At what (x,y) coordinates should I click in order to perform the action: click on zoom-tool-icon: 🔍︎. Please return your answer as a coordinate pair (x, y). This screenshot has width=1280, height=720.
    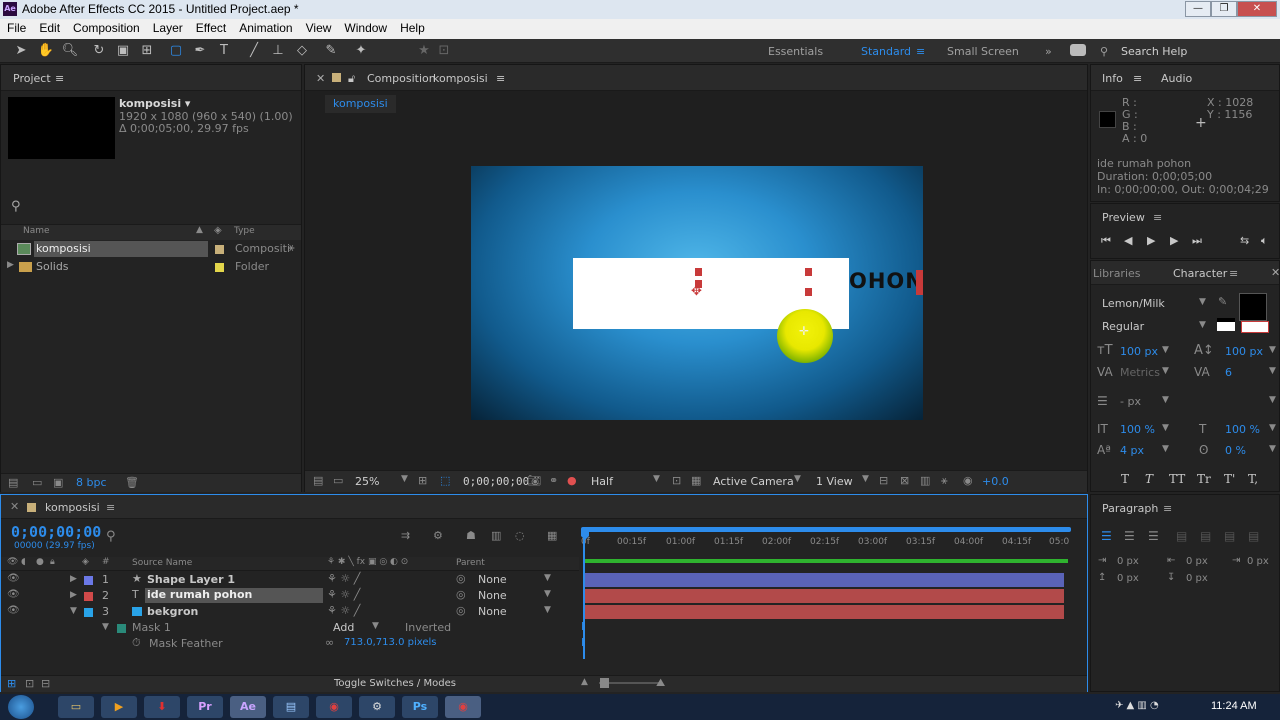
    Looking at the image, I should click on (70, 51).